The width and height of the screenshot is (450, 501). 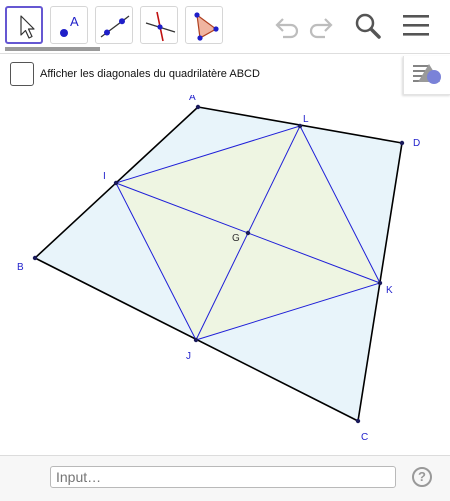 I want to click on polygon-tool-button, so click(x=204, y=25).